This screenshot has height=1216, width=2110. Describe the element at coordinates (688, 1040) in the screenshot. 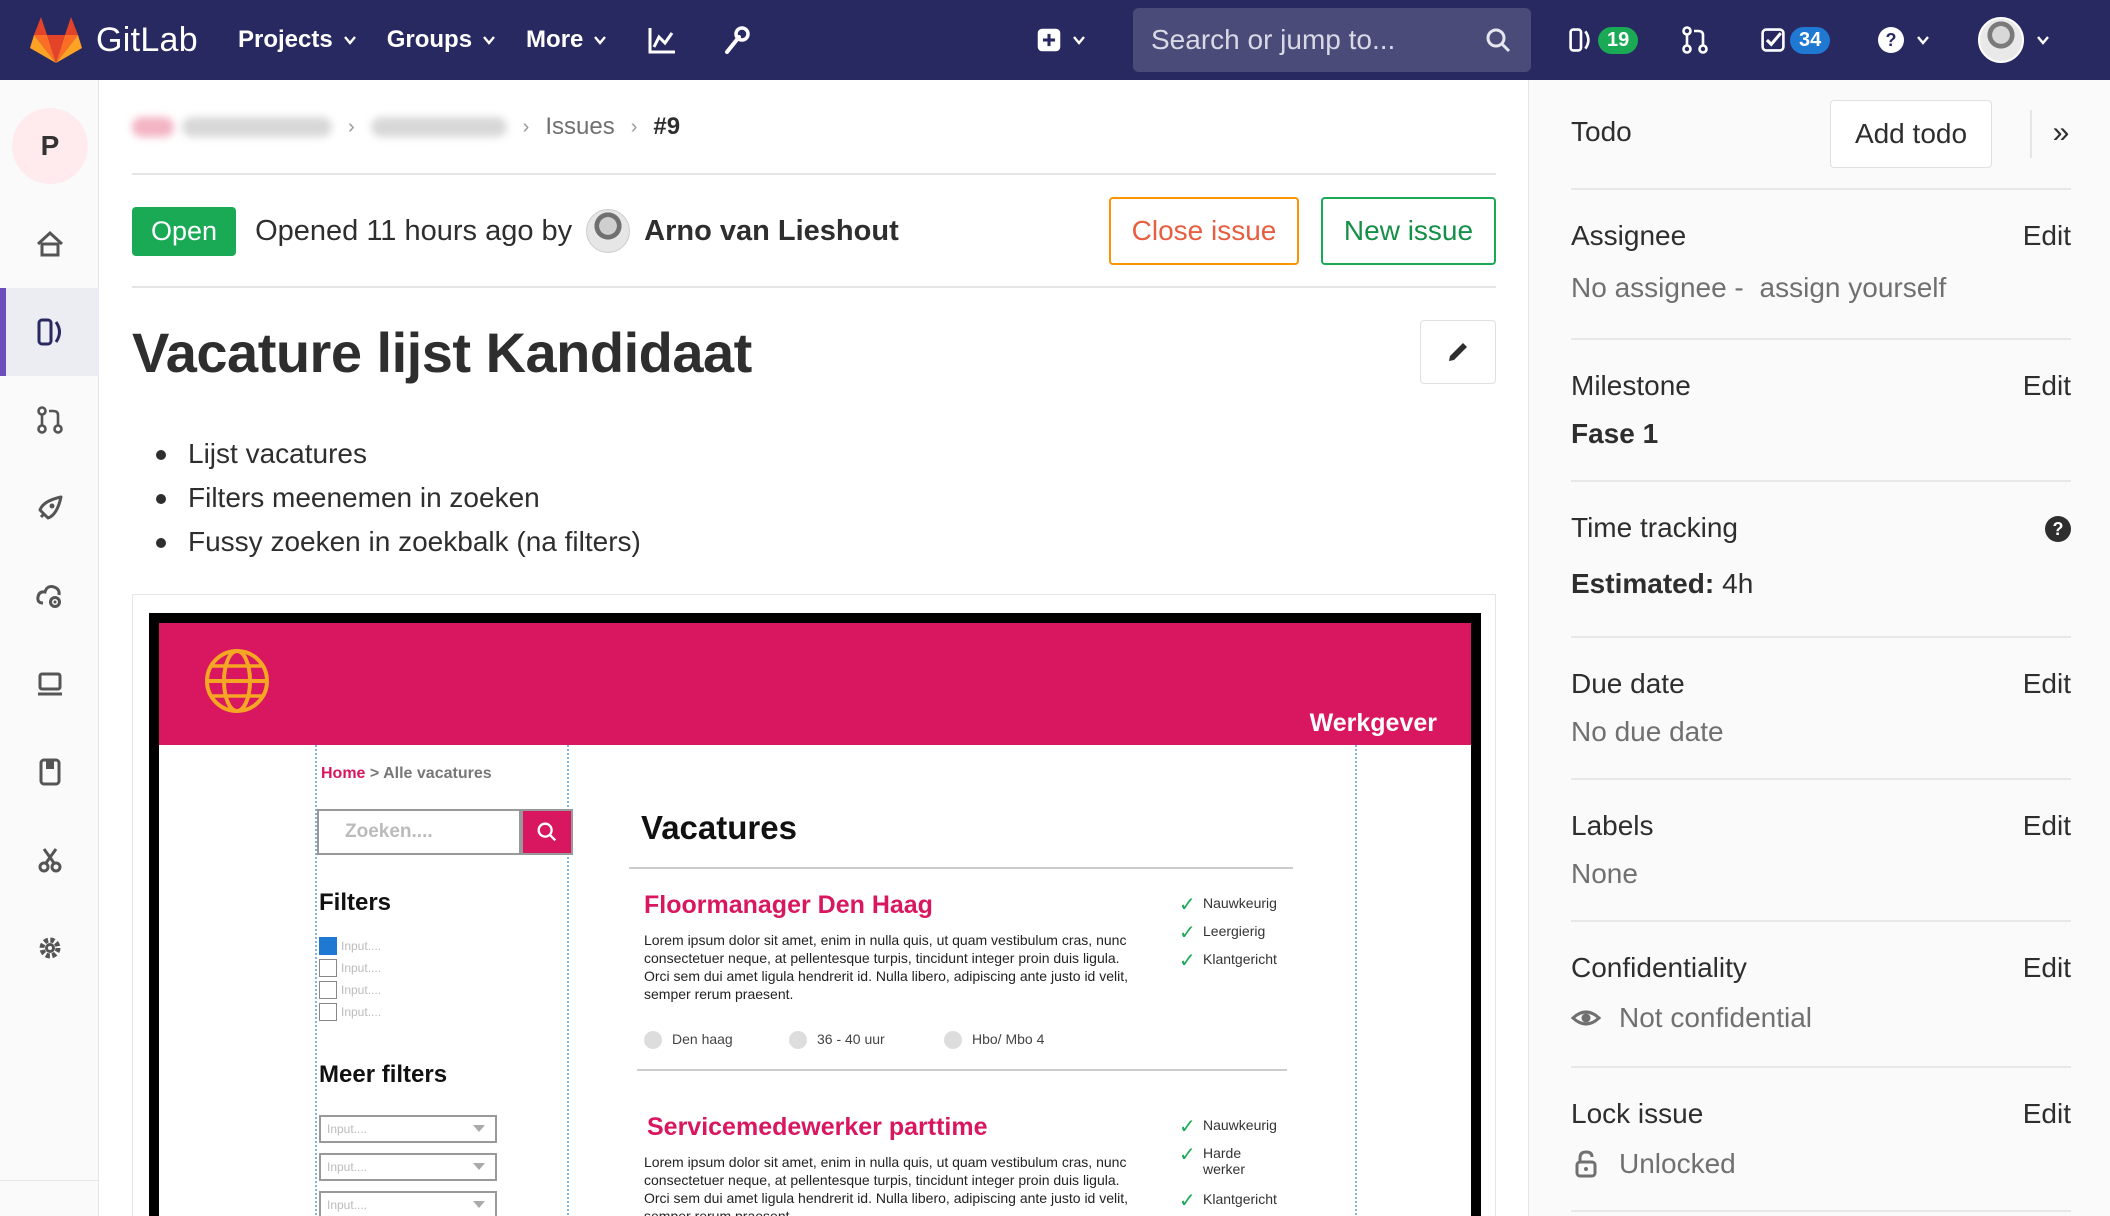

I see `mockup-job-location: Den haag` at that location.